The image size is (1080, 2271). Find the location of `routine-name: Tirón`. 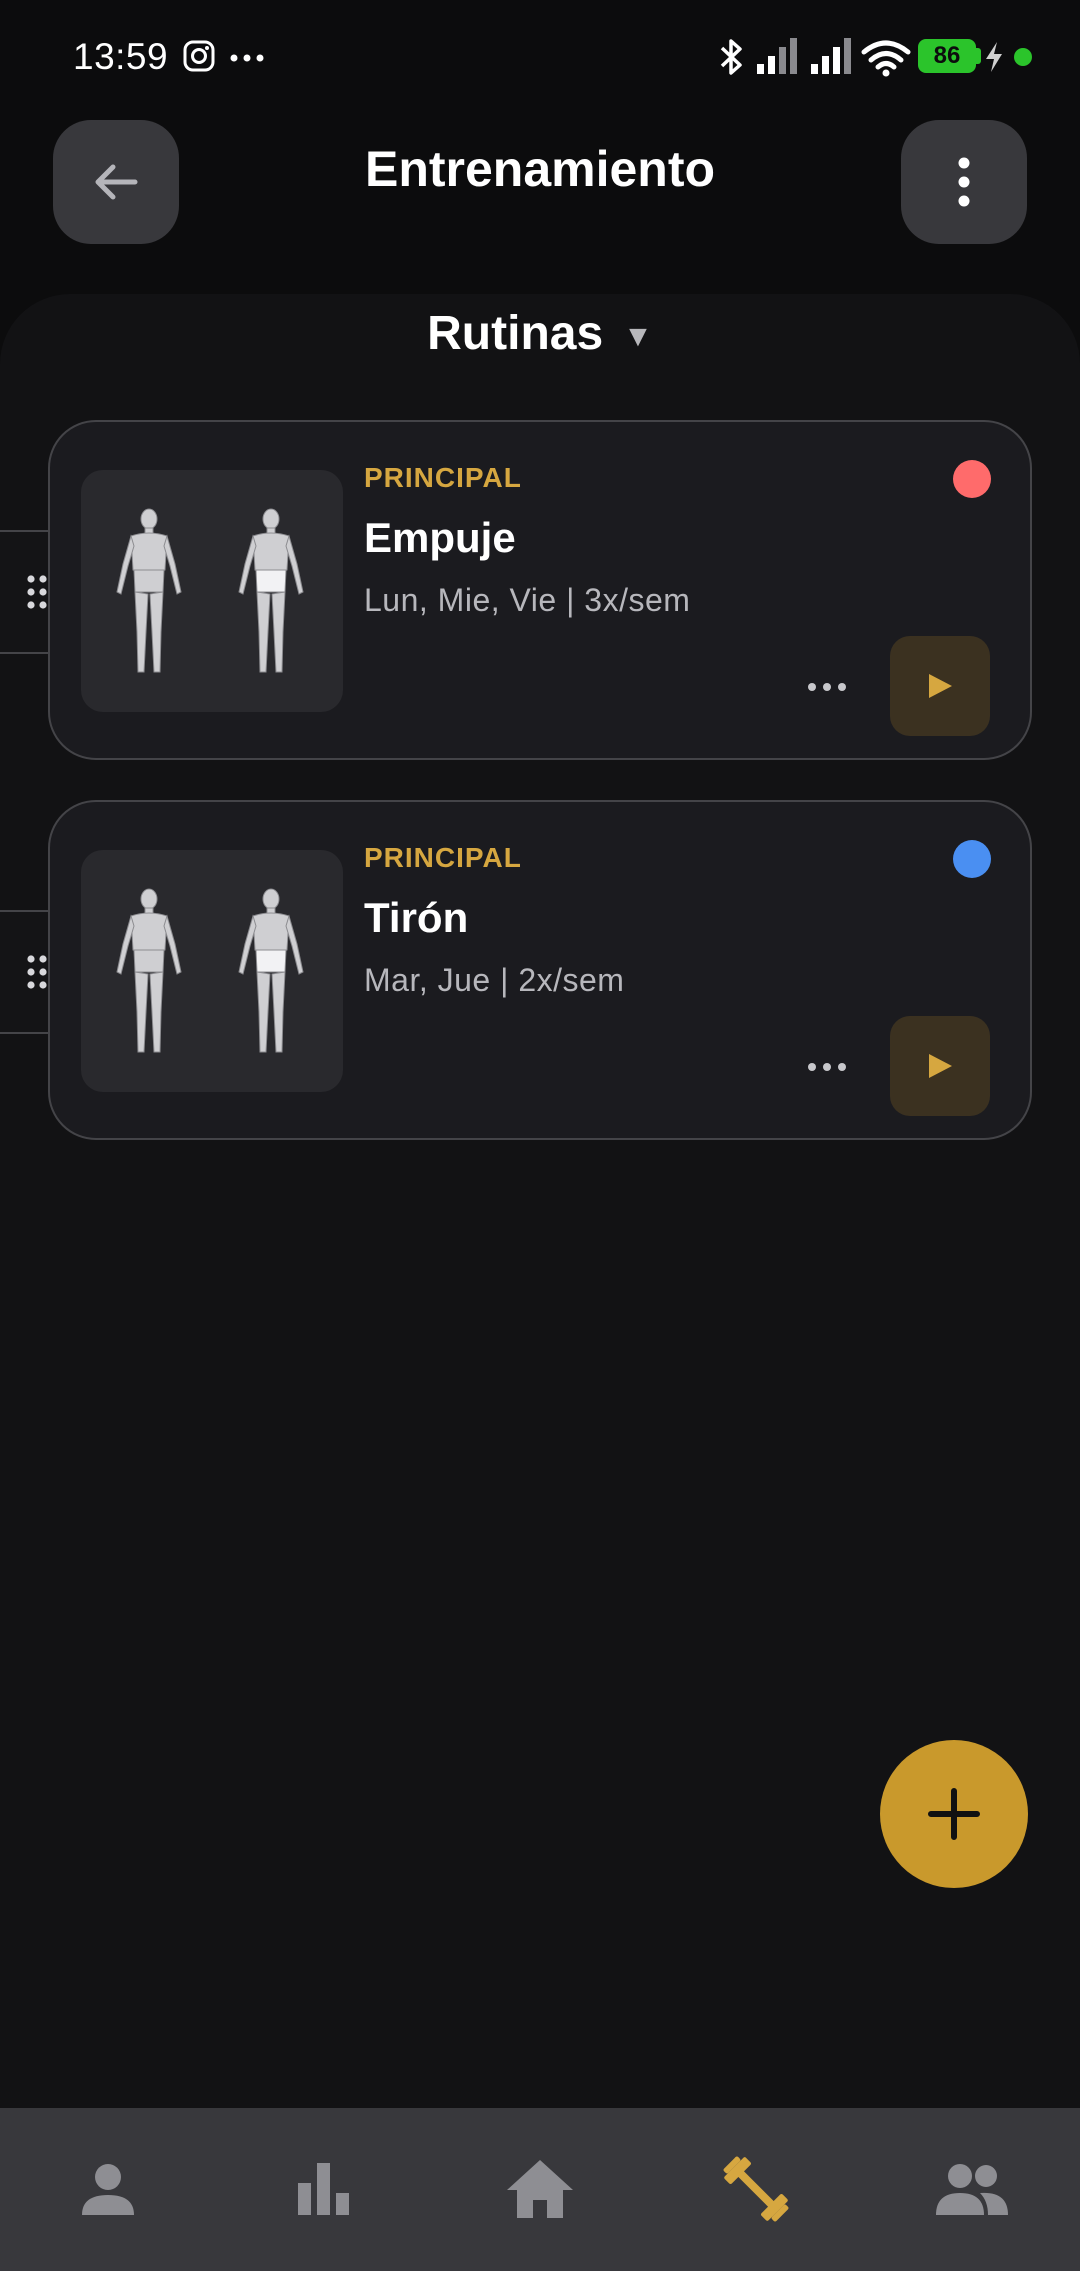

routine-name: Tirón is located at coordinates (416, 917).